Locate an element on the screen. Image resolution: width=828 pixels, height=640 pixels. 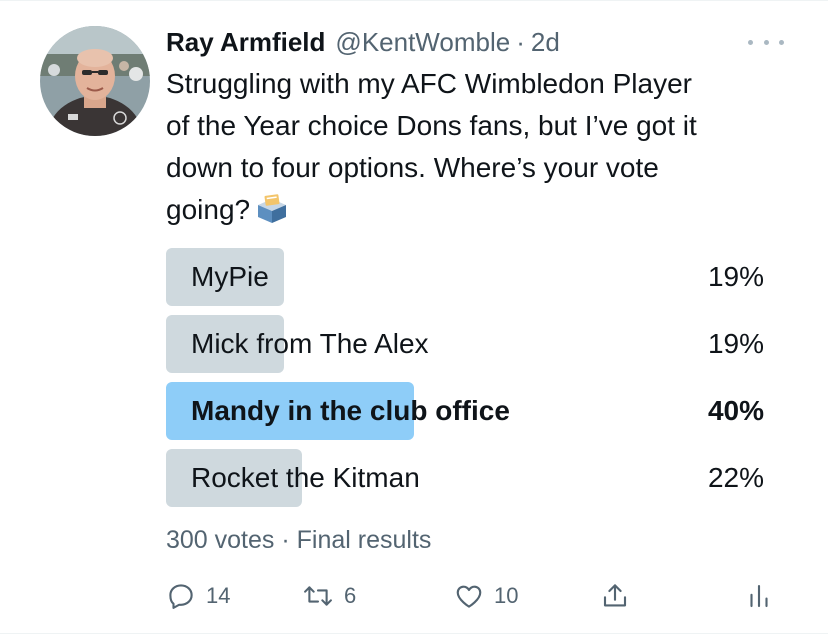
tweet-timestamp: 2d is located at coordinates (545, 42).